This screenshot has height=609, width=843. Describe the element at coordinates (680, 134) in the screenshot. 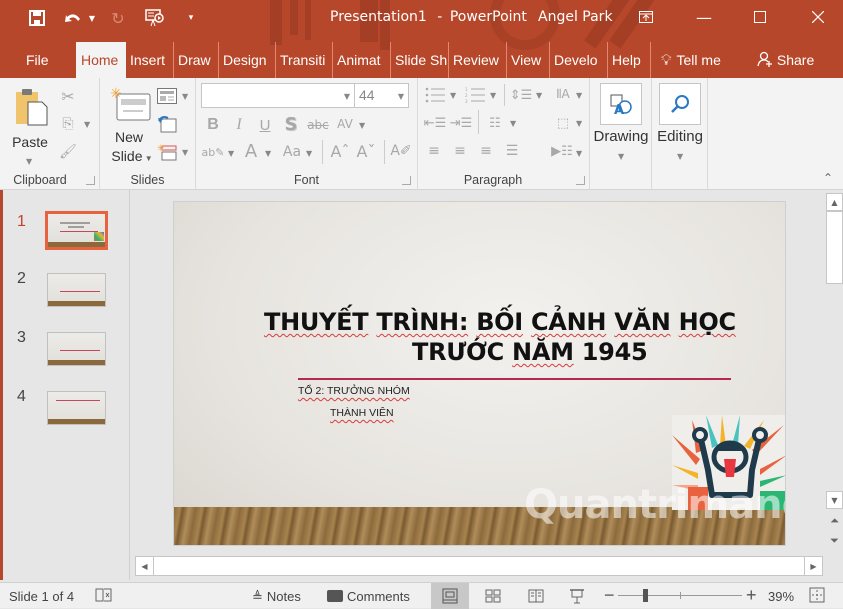

I see `editing-group: Editing ▼` at that location.